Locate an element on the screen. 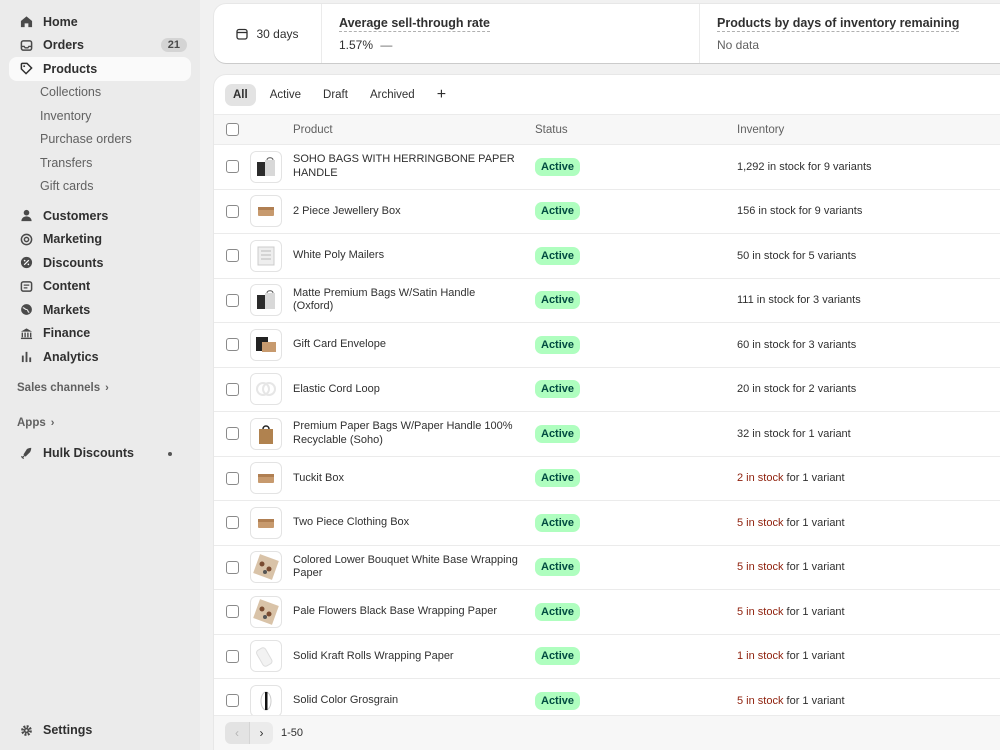 The width and height of the screenshot is (1000, 750). sell-through-metric: Average sell-through rate 1.57% — is located at coordinates (511, 33).